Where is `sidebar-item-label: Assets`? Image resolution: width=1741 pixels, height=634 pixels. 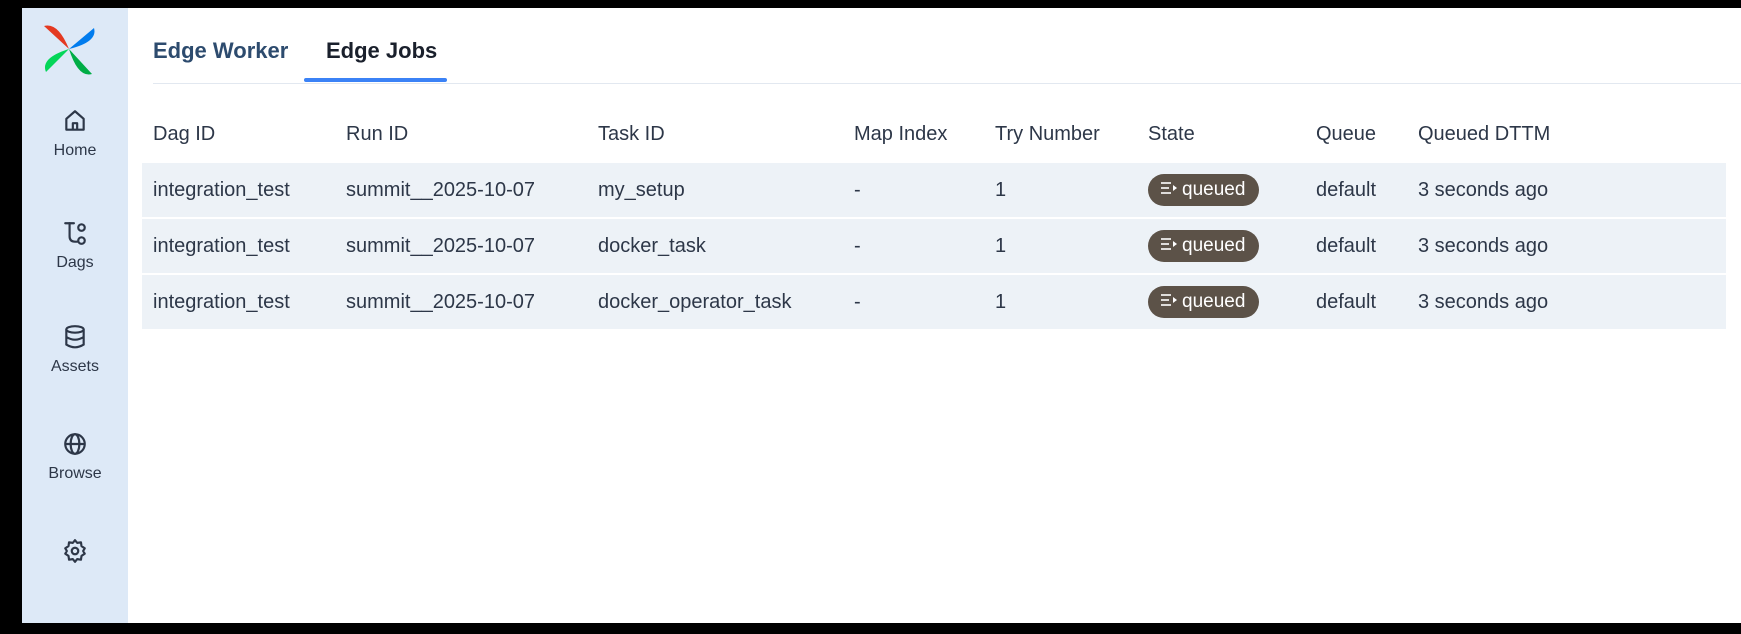 sidebar-item-label: Assets is located at coordinates (74, 366).